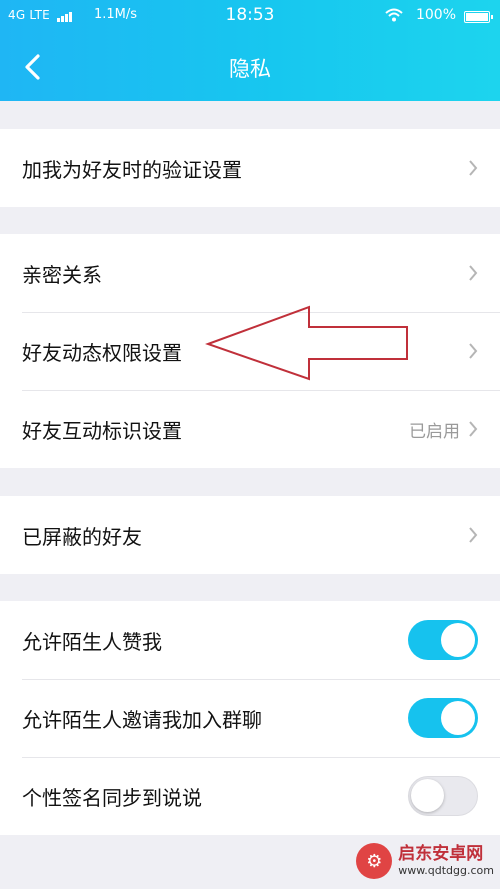  I want to click on section-blocked: 已屏蔽的好友, so click(250, 535).